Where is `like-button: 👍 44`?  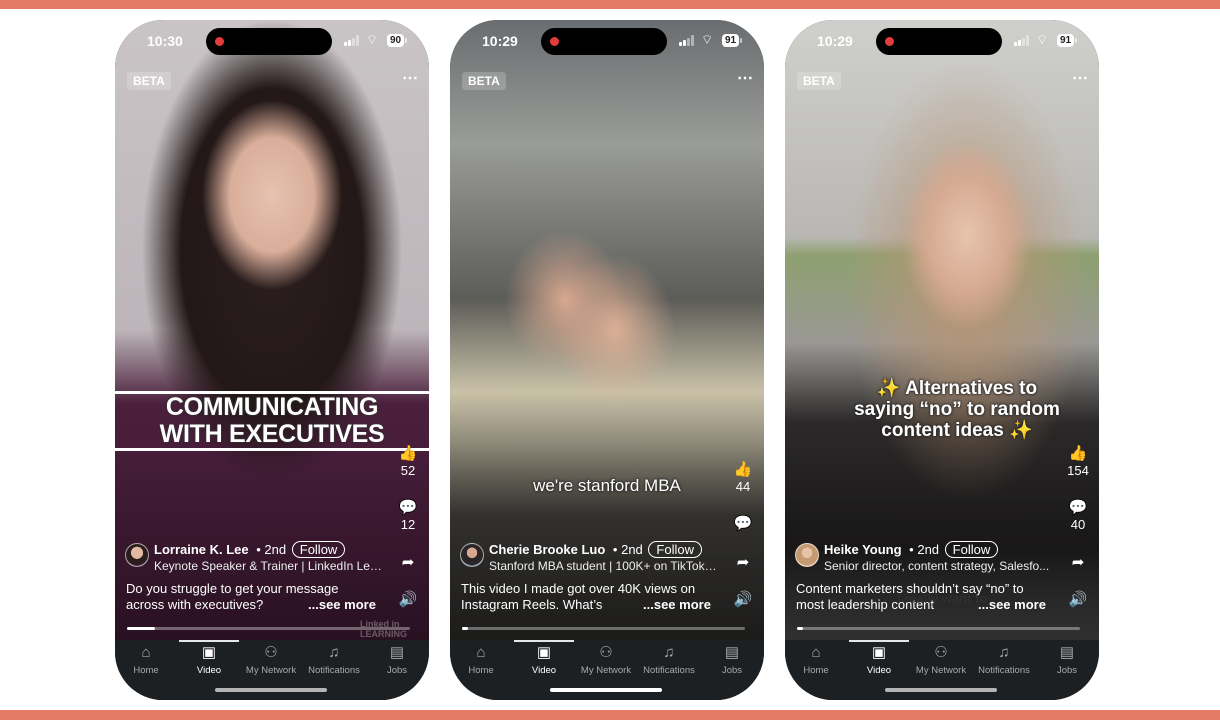 like-button: 👍 44 is located at coordinates (743, 478).